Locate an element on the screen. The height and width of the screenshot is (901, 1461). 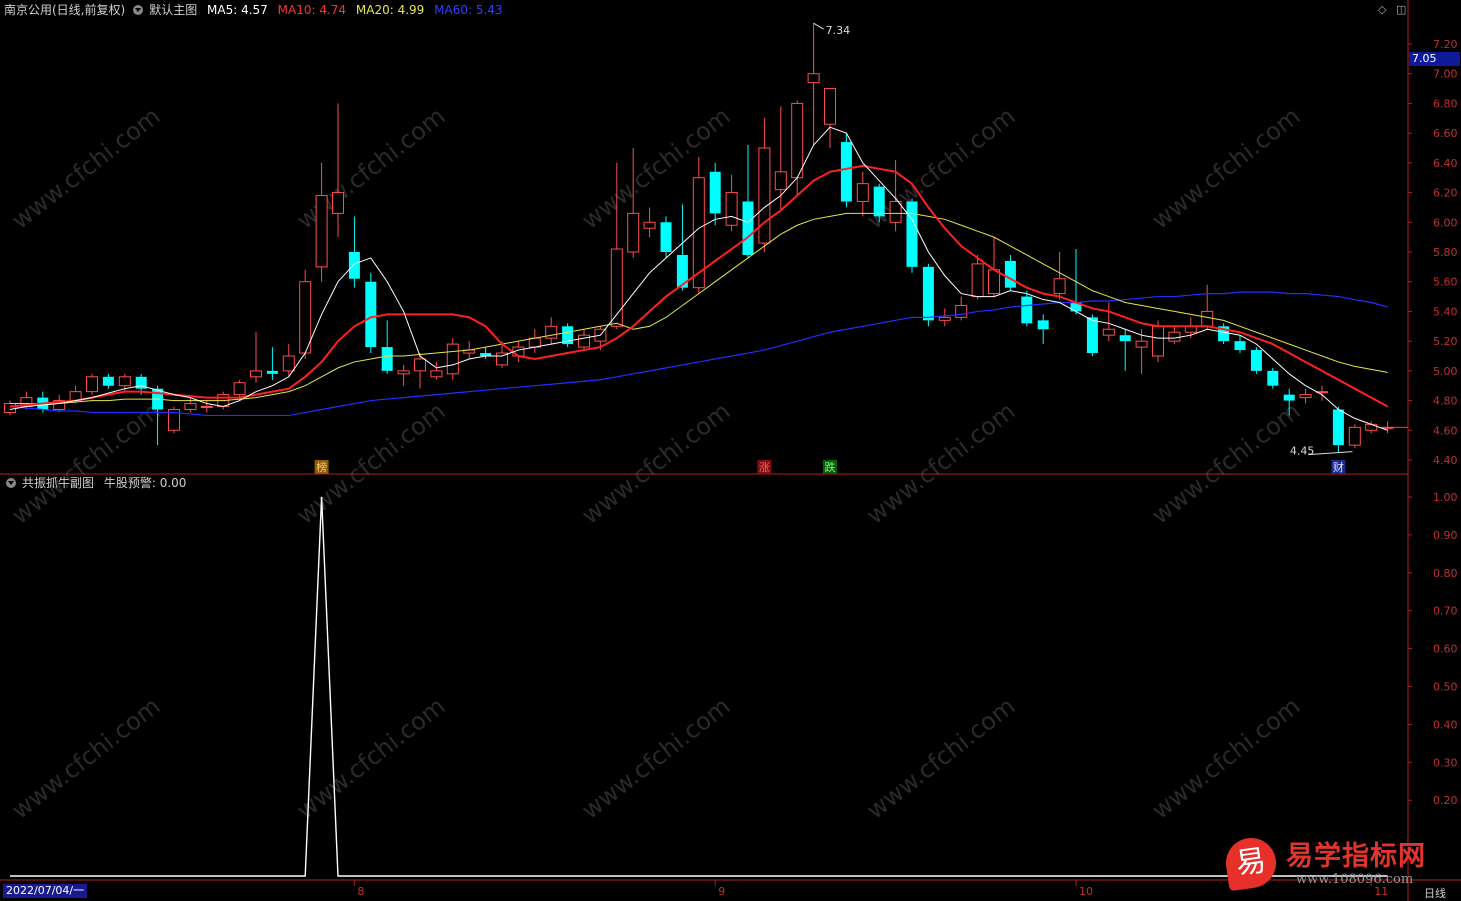
y-tick-label: 5.40 is located at coordinates (1445, 311).